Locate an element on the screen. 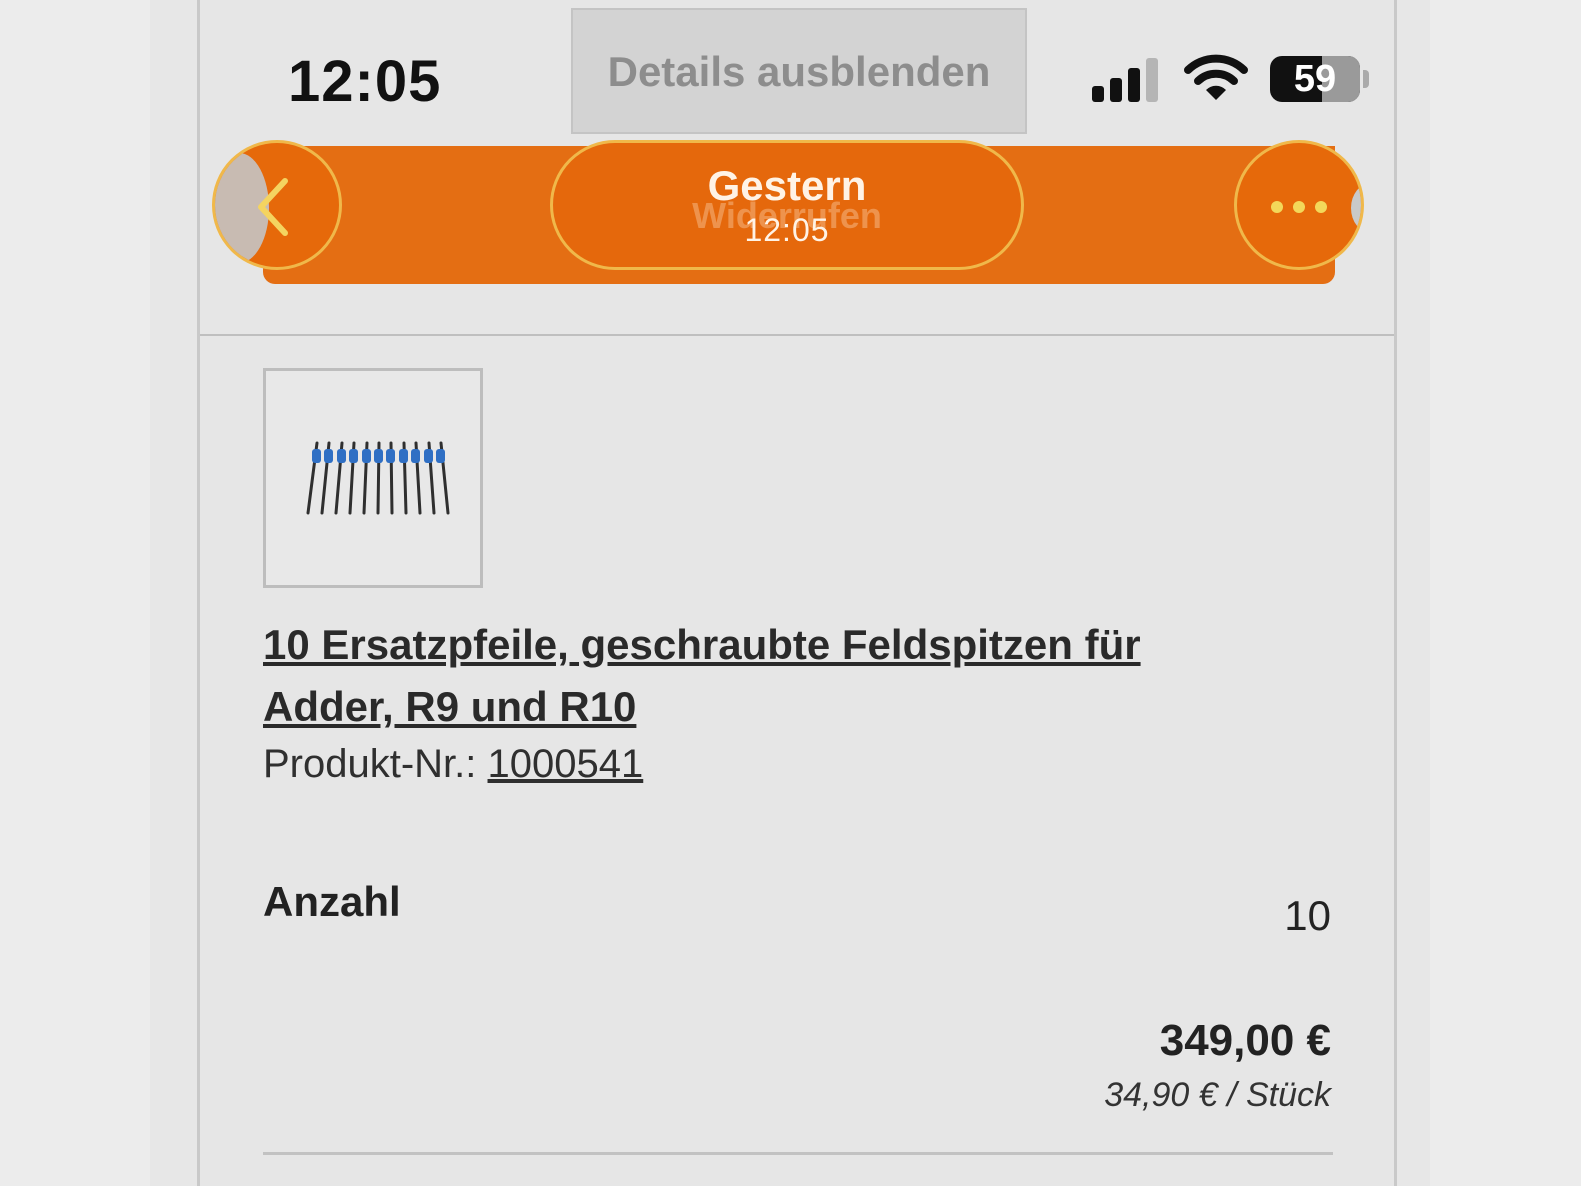  date-day: Gestern is located at coordinates (787, 185).